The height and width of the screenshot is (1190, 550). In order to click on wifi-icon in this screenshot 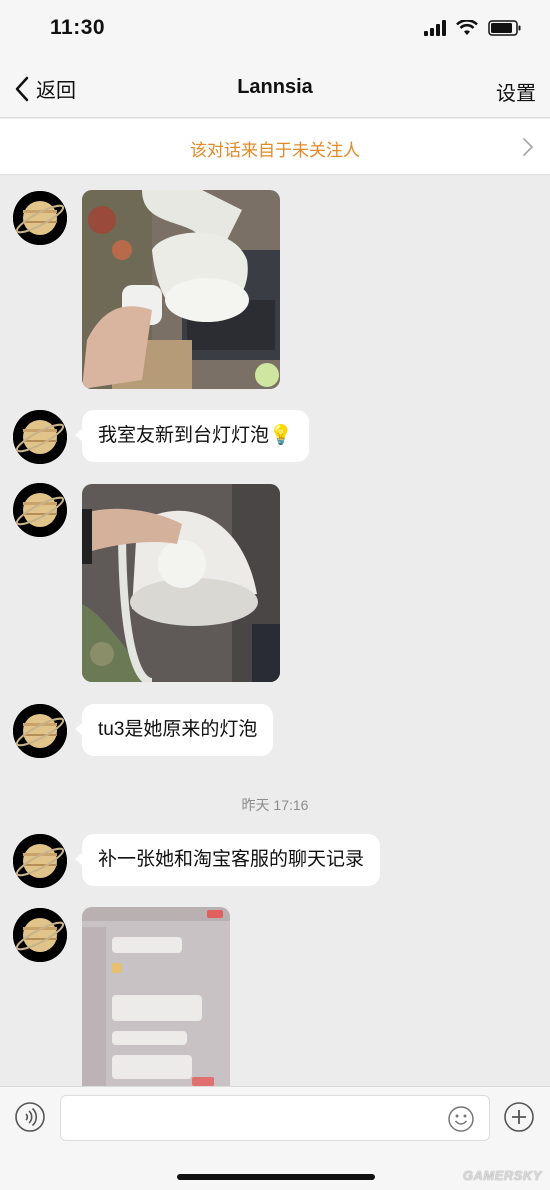, I will do `click(467, 27)`.